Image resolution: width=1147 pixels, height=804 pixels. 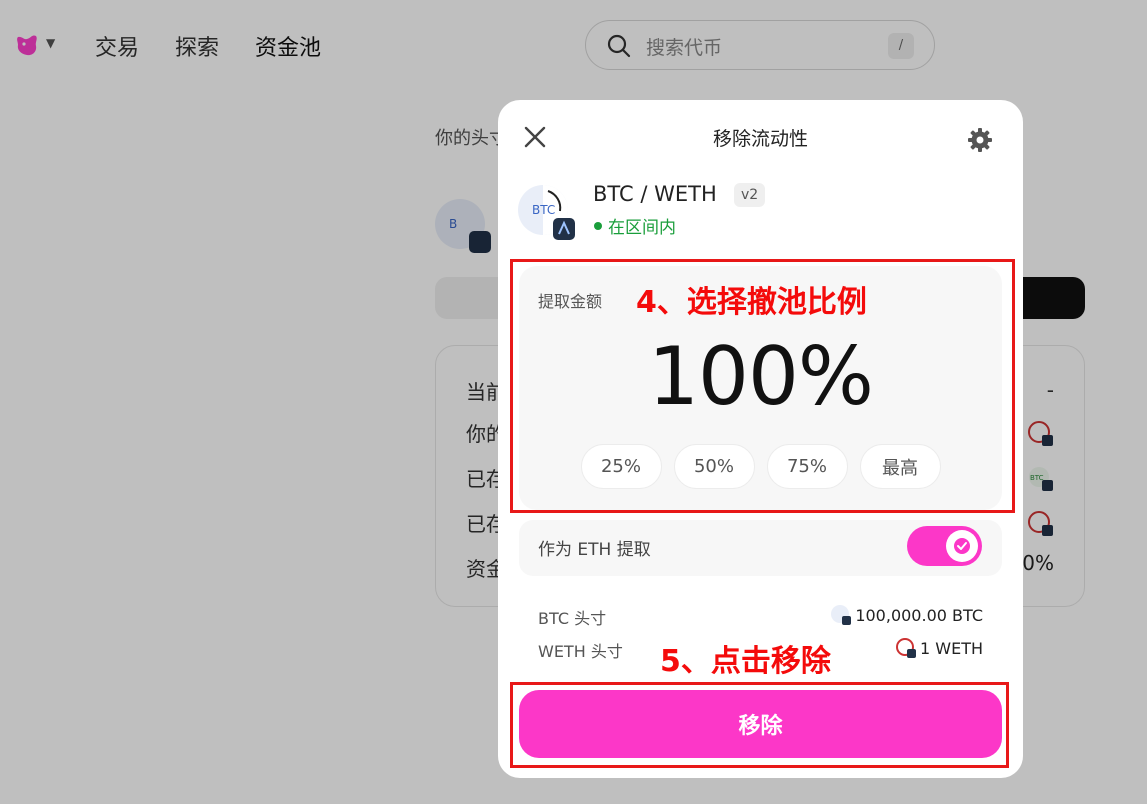 I want to click on range-status: 在区间内, so click(x=635, y=225).